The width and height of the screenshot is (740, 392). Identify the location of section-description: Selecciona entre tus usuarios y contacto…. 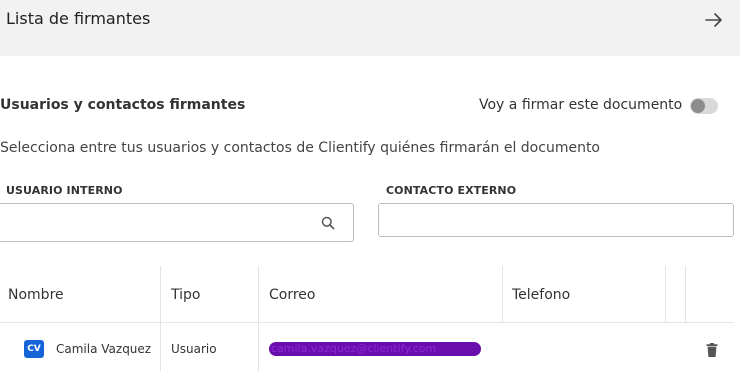
(300, 148).